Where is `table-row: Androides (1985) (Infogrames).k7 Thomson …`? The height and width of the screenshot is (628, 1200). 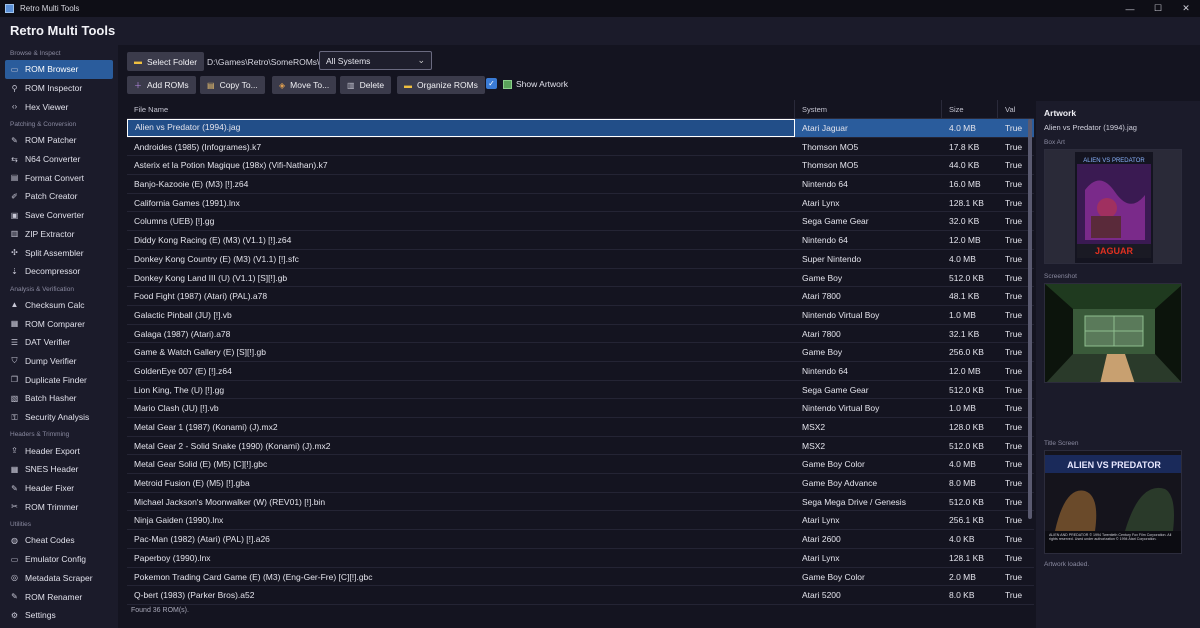
table-row: Androides (1985) (Infogrames).k7 Thomson … is located at coordinates (580, 147).